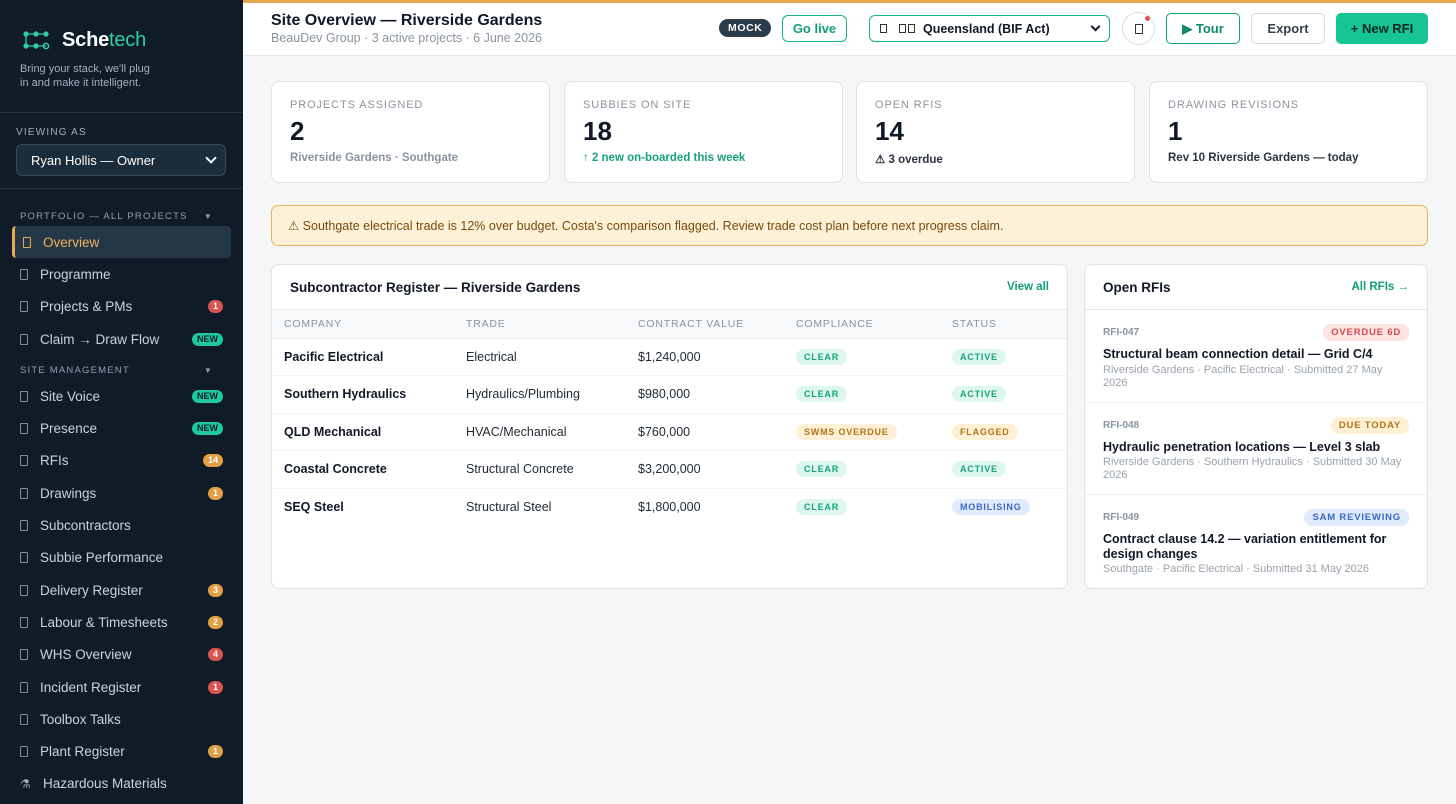  What do you see at coordinates (1369, 425) in the screenshot?
I see `rfi-status-badge: DUE TODAY` at bounding box center [1369, 425].